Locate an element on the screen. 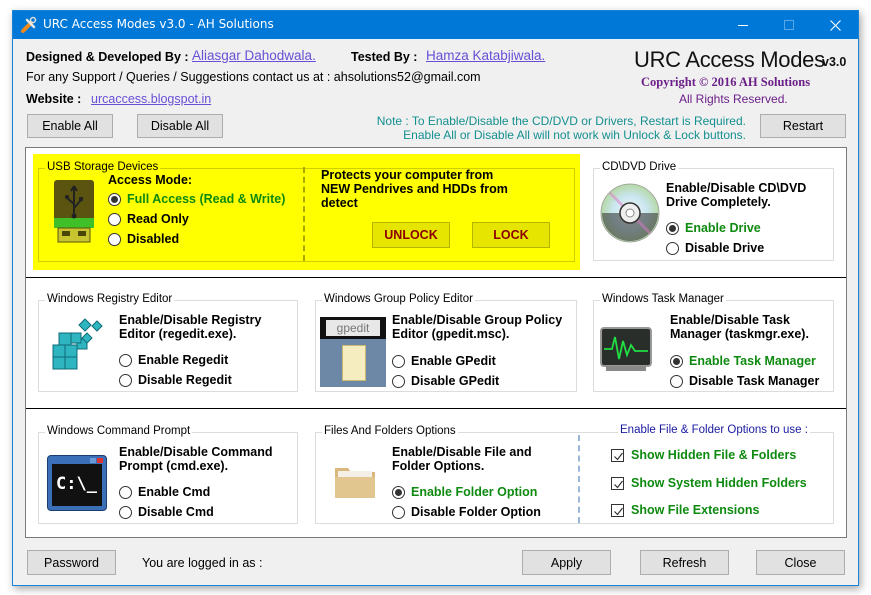  radio-enable-cmd: Enable Cmd is located at coordinates (164, 492).